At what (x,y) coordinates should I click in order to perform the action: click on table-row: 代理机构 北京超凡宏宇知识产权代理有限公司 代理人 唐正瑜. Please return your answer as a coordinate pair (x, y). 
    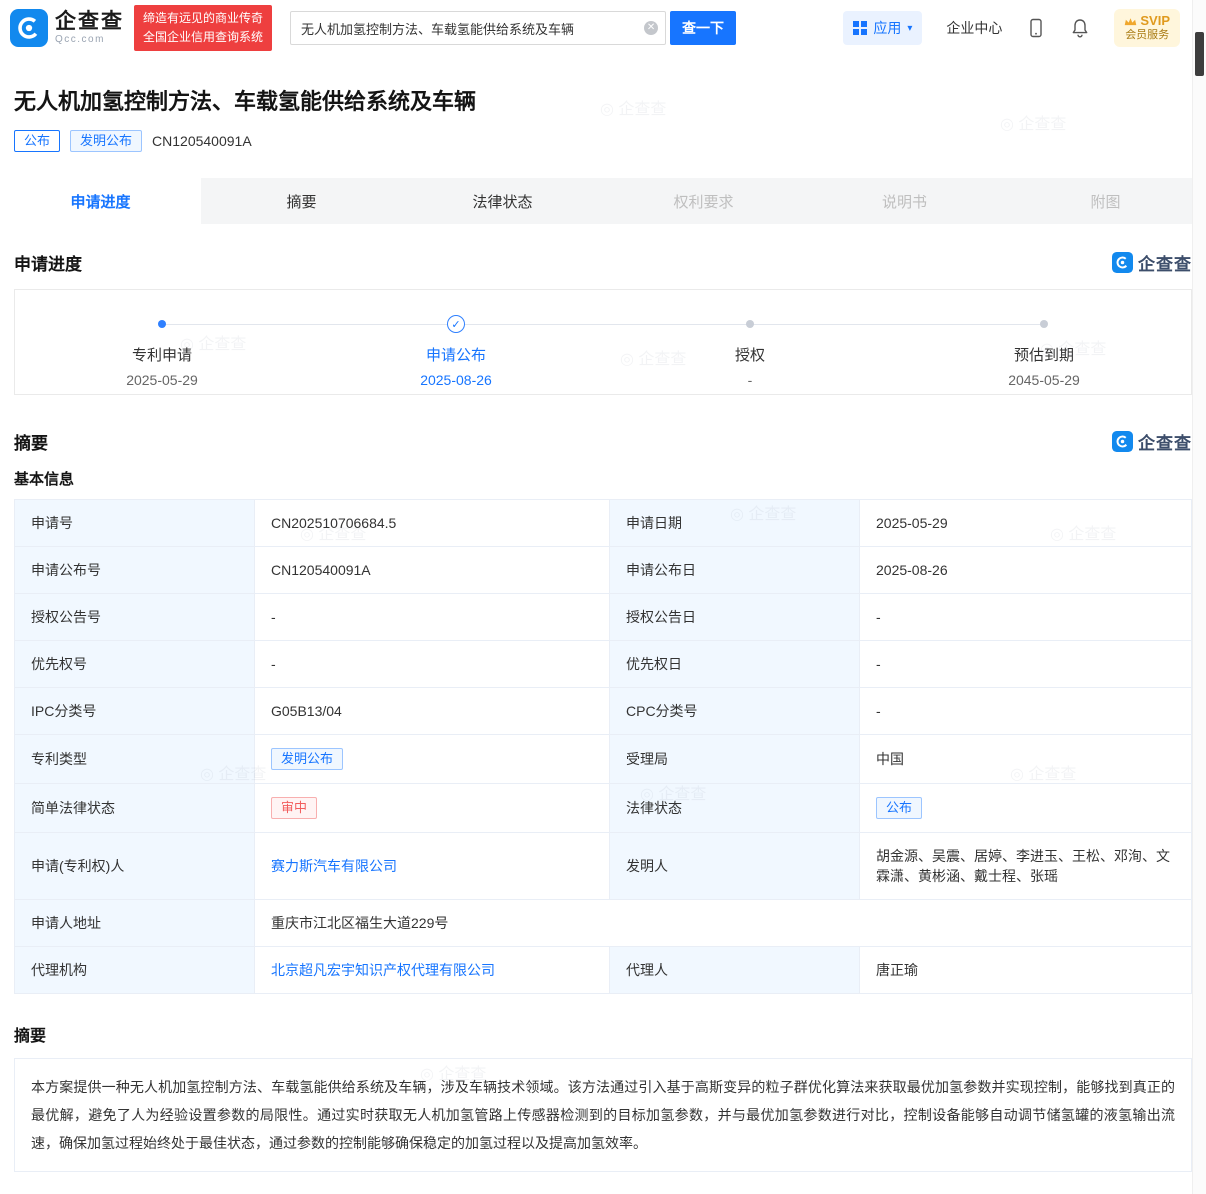
    Looking at the image, I should click on (603, 970).